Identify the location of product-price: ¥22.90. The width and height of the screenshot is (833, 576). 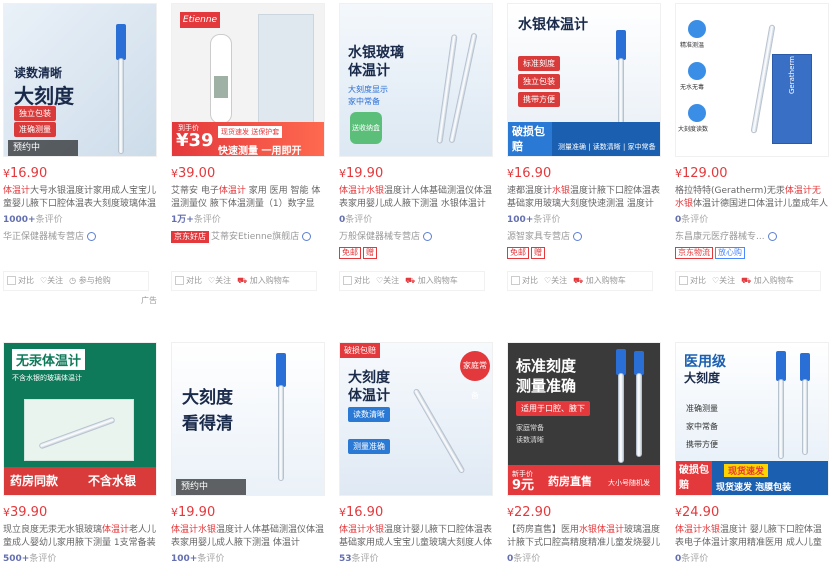
(529, 512).